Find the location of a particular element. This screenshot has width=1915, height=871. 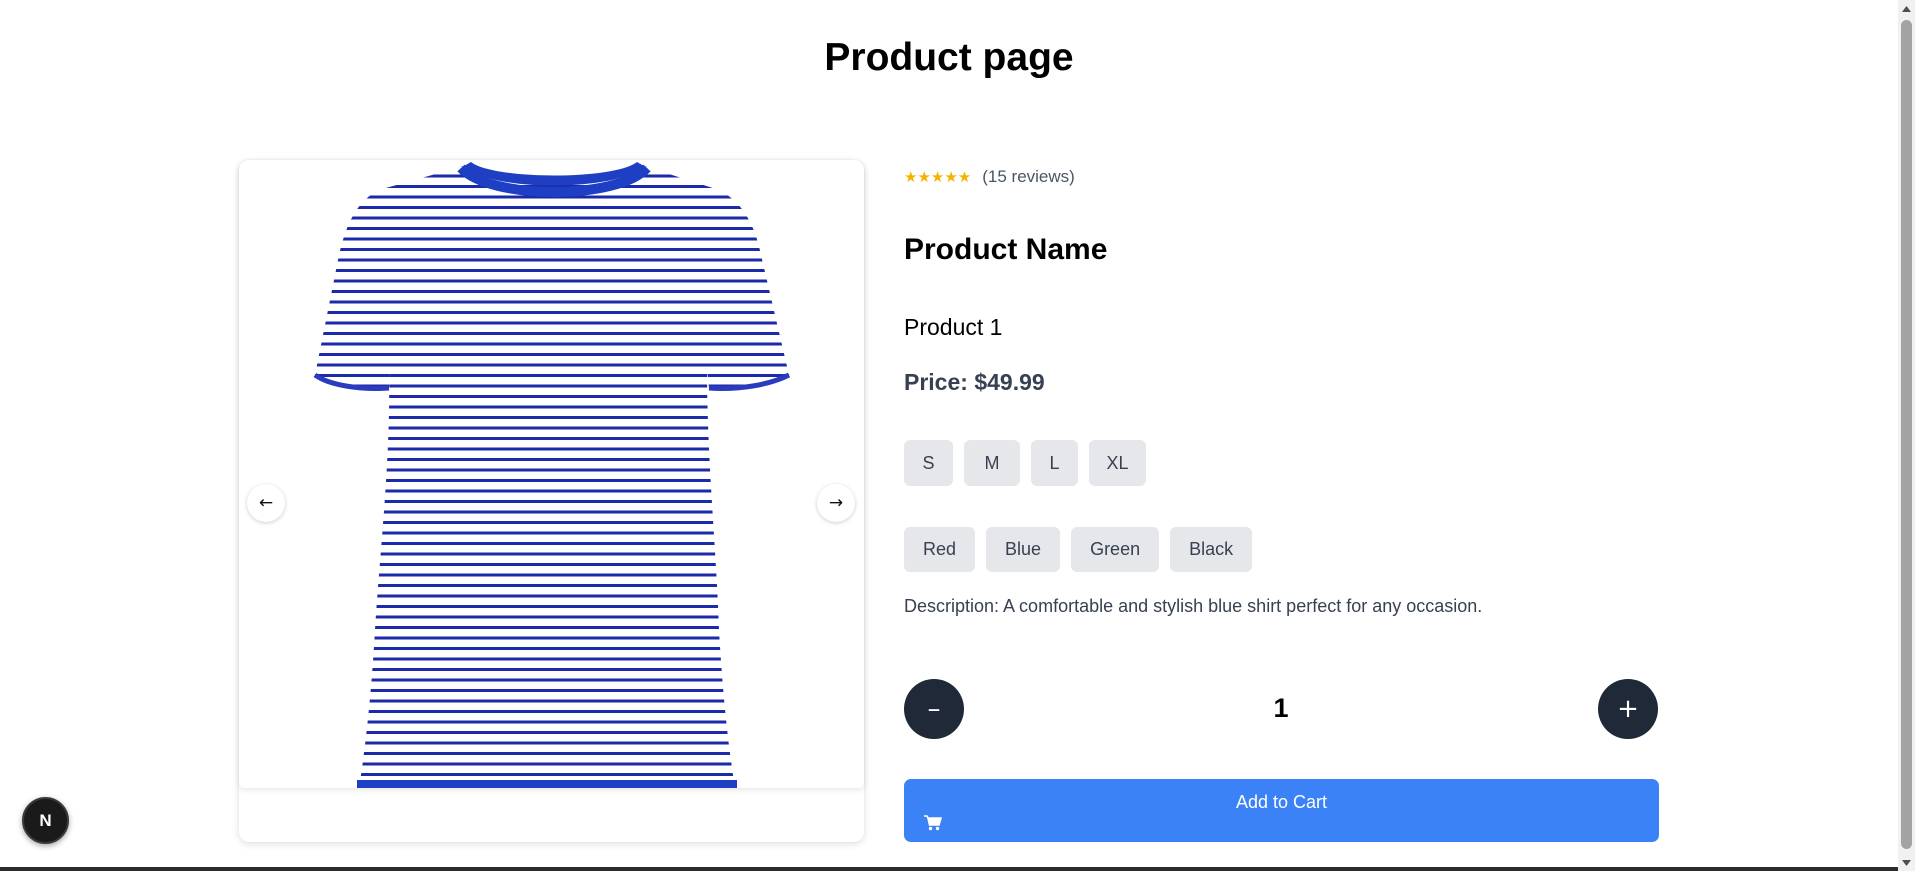

next-image-button: → is located at coordinates (836, 503).